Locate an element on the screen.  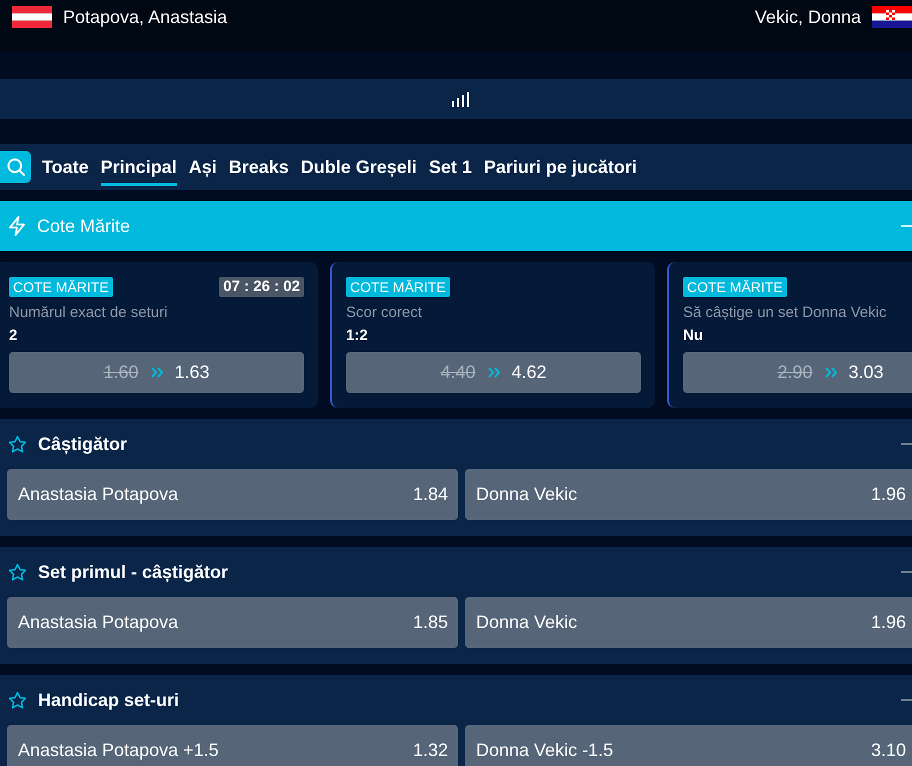
odds-button: 1.60 1.63 is located at coordinates (156, 372).